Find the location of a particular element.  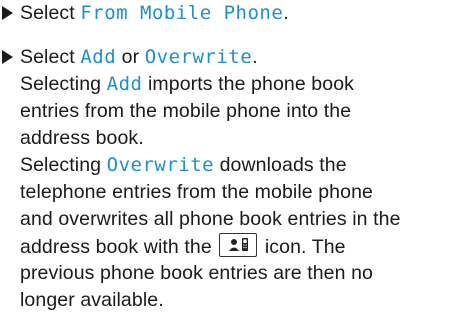

add-explanation-suffix: imports the phone book is located at coordinates (248, 84).